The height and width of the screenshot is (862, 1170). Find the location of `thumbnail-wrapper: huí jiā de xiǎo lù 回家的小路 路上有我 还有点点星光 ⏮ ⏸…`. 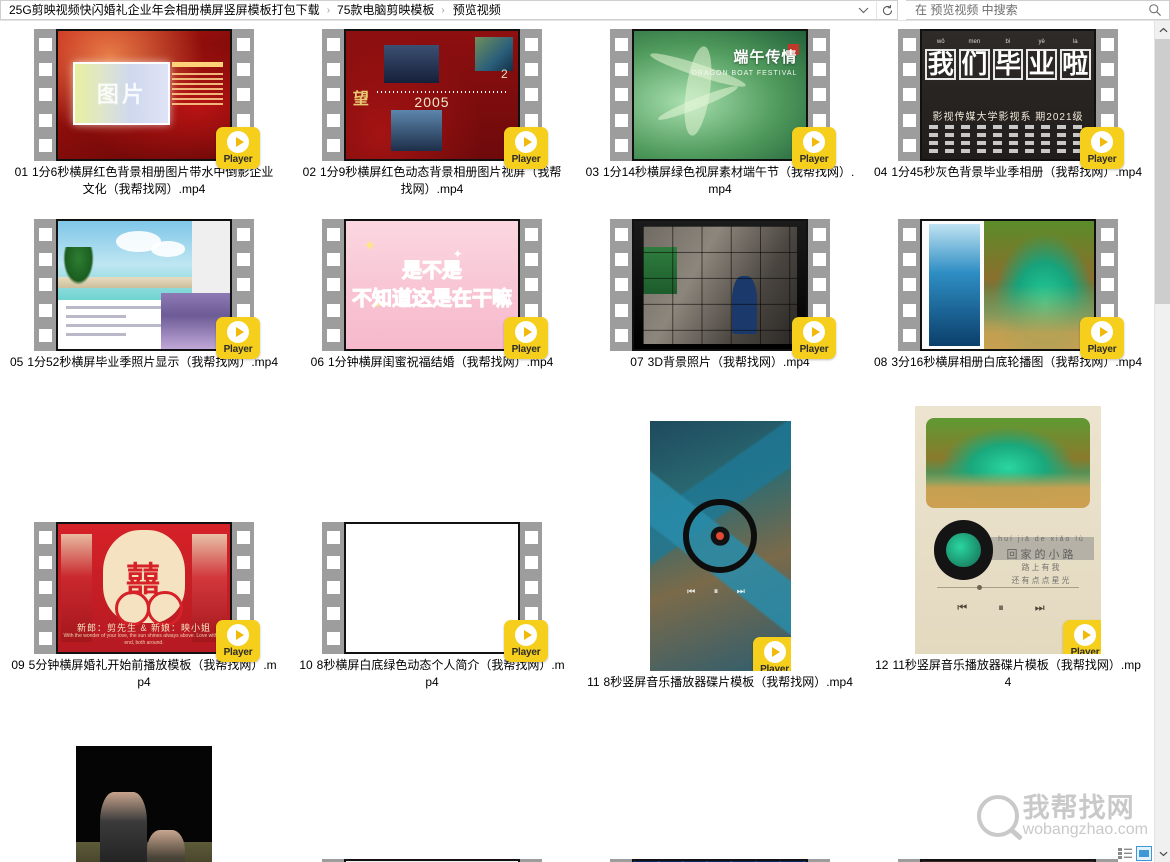

thumbnail-wrapper: huí jiā de xiǎo lù 回家的小路 路上有我 还有点点星光 ⏮ ⏸… is located at coordinates (1008, 530).